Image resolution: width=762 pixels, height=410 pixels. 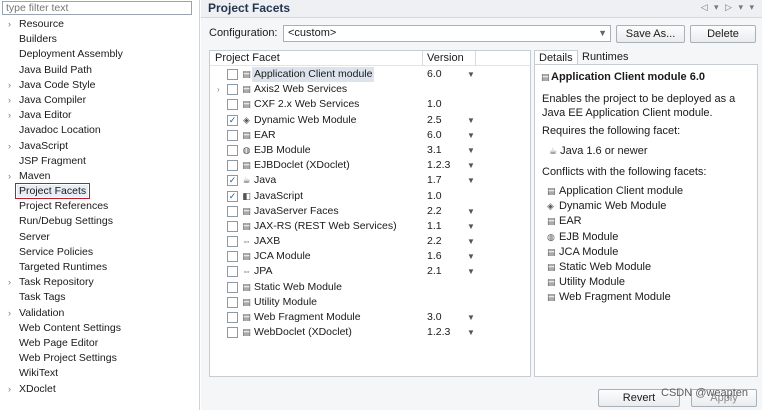 I want to click on tree-item-java-code-style: › Java Code Style, so click(x=99, y=85).